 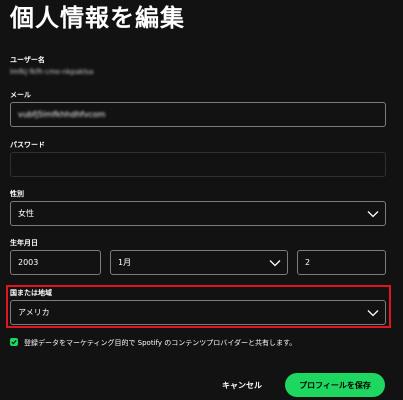 I want to click on password-field, so click(x=198, y=164).